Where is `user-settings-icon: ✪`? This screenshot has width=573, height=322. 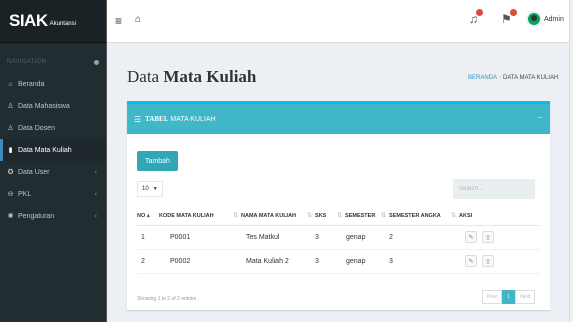
user-settings-icon: ✪ is located at coordinates (10, 172).